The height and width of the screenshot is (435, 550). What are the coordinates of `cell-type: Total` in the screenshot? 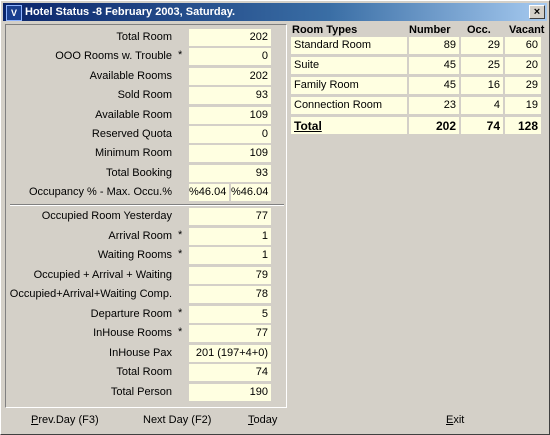 It's located at (349, 125).